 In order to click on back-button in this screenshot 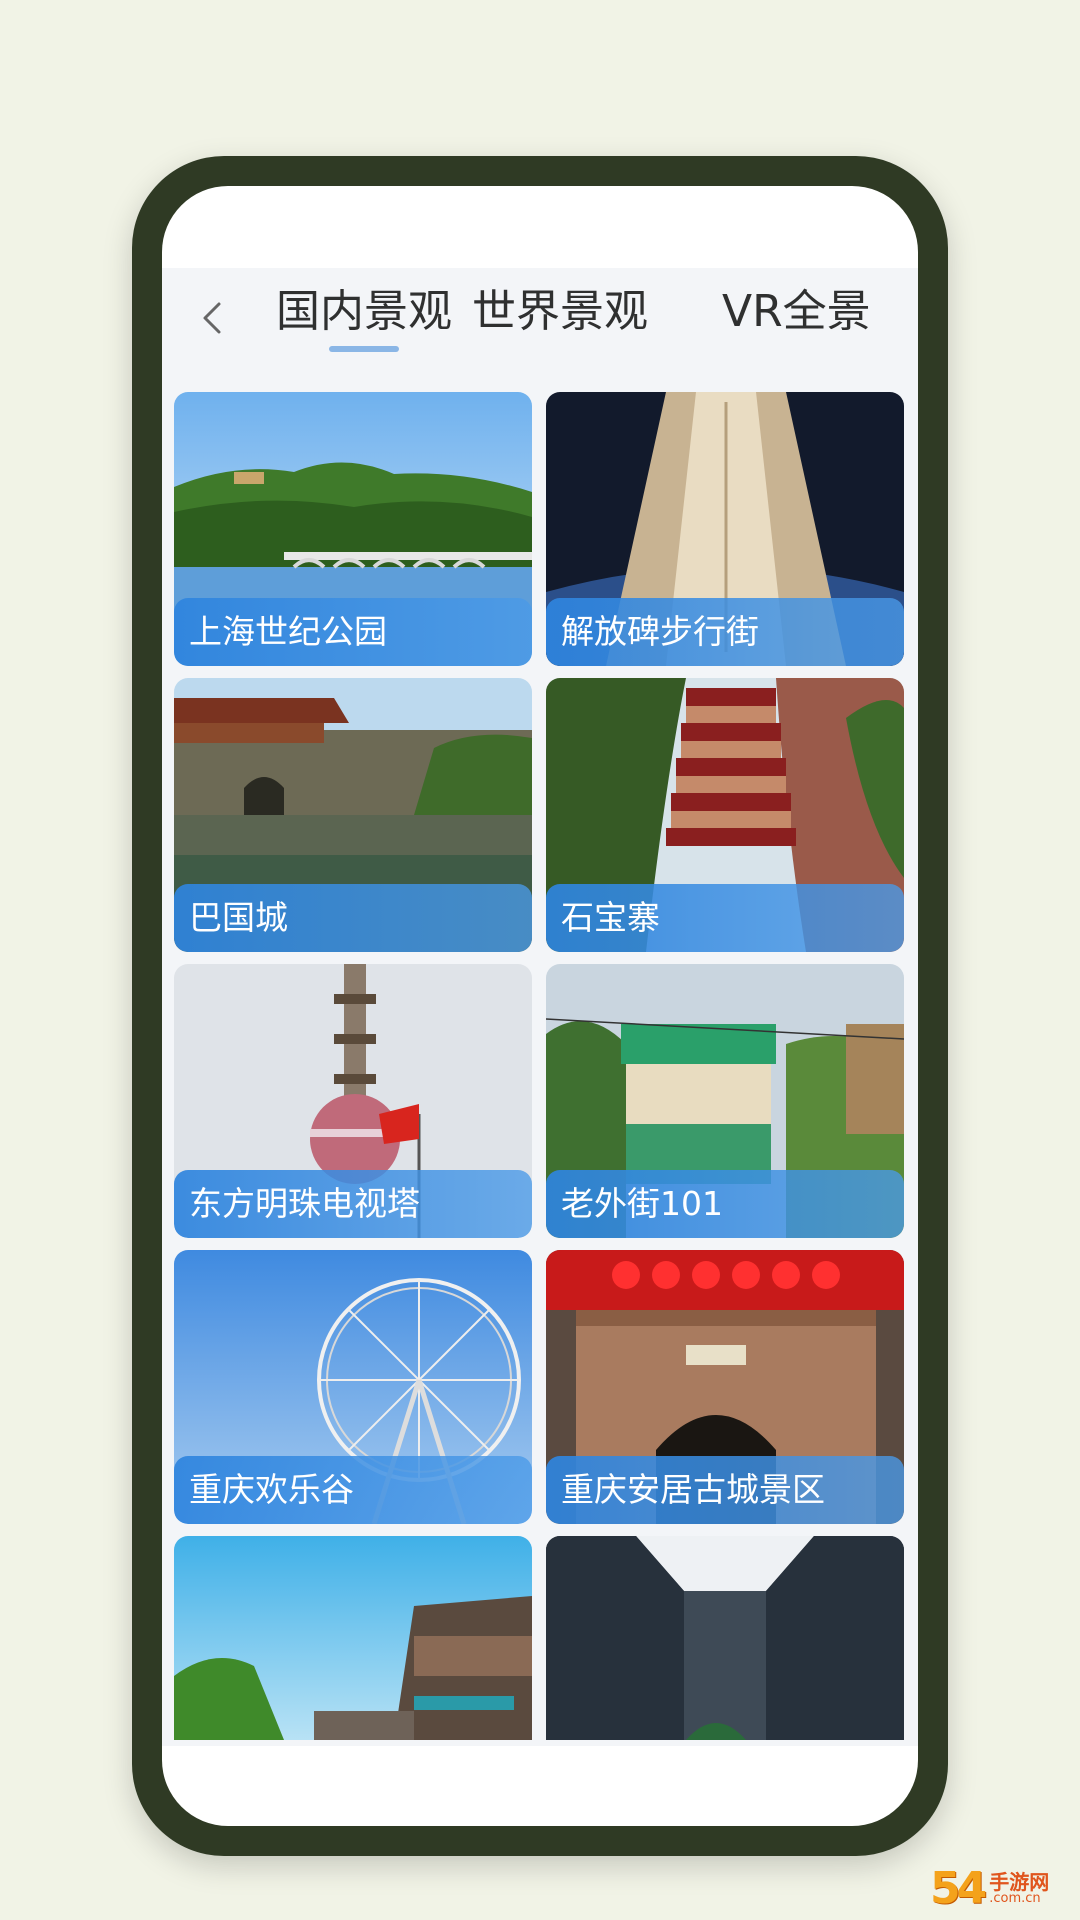, I will do `click(212, 318)`.